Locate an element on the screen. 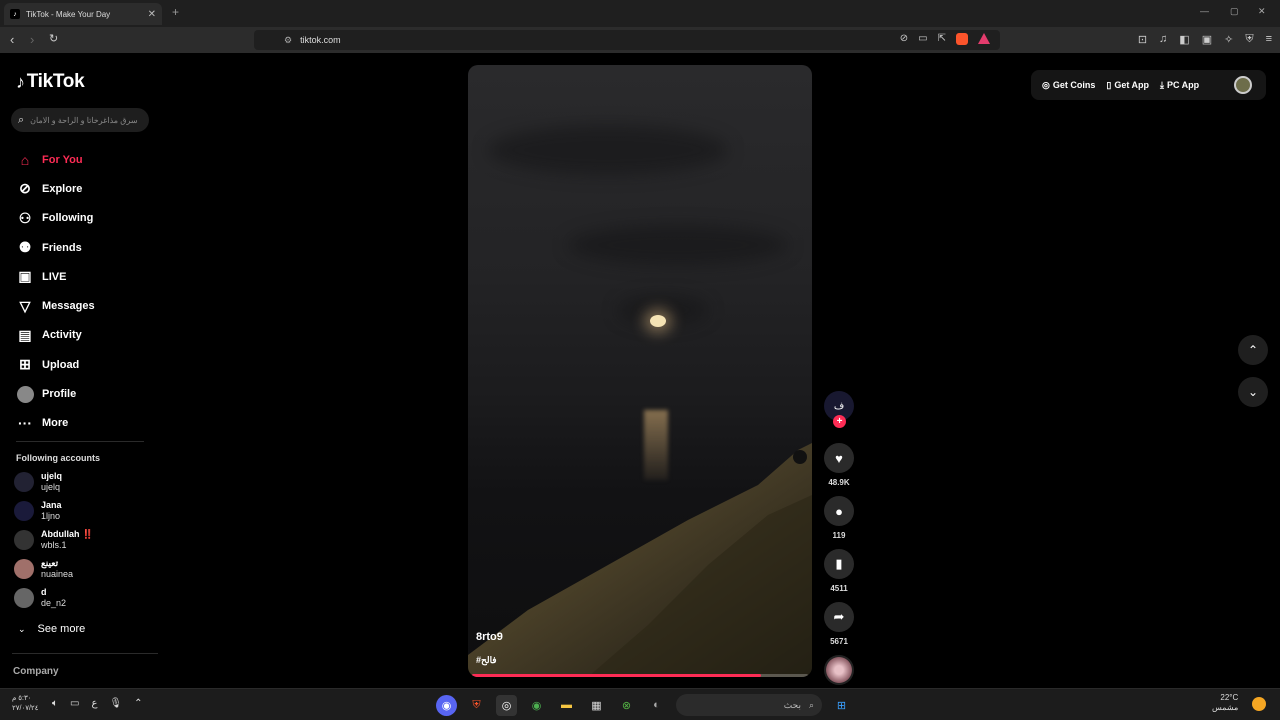 The height and width of the screenshot is (720, 1280). company-link: Company is located at coordinates (36, 671).